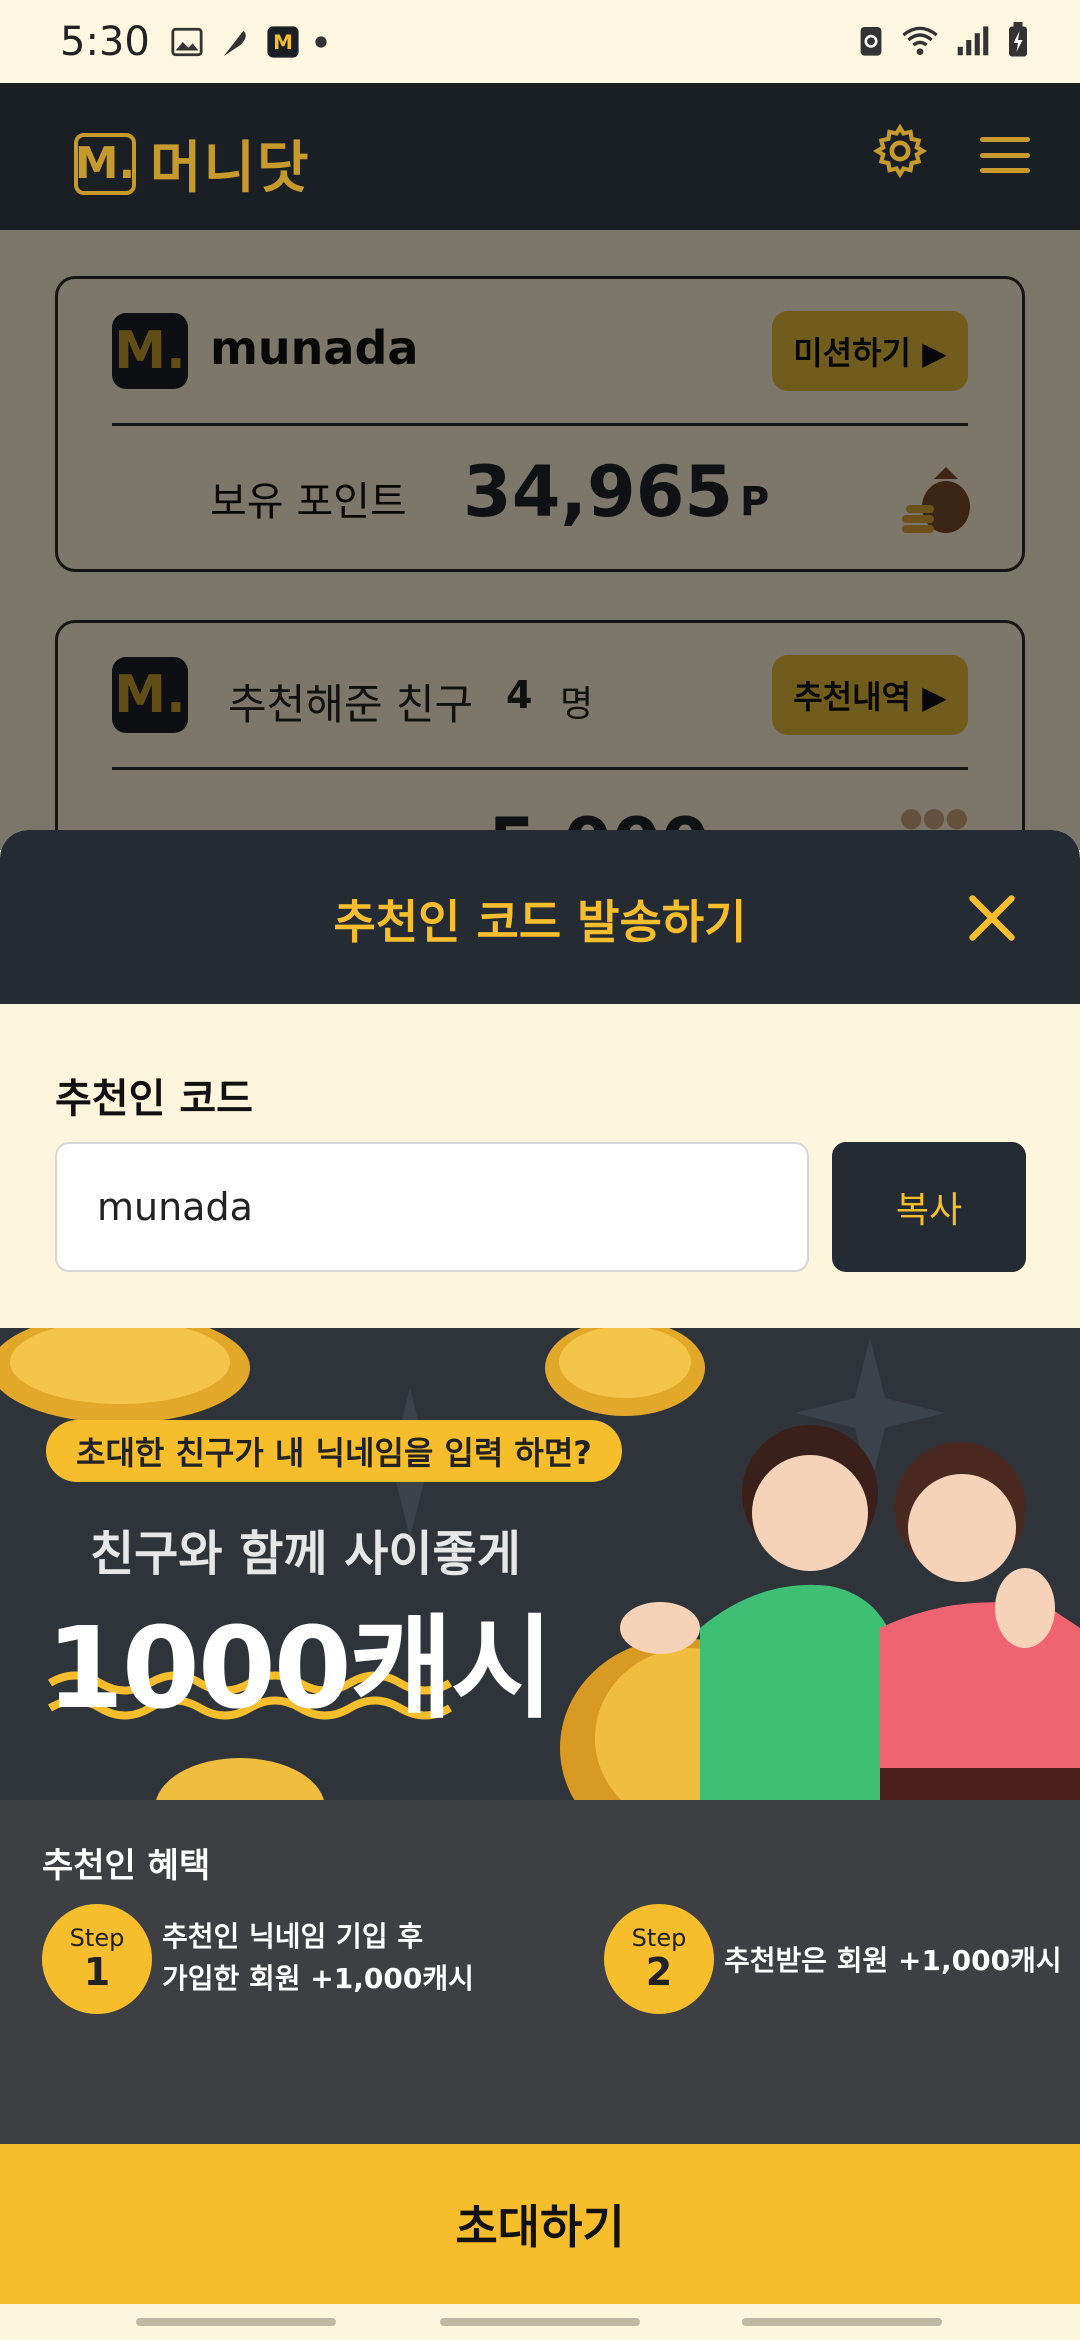 The height and width of the screenshot is (2340, 1080). I want to click on signal-icon, so click(973, 41).